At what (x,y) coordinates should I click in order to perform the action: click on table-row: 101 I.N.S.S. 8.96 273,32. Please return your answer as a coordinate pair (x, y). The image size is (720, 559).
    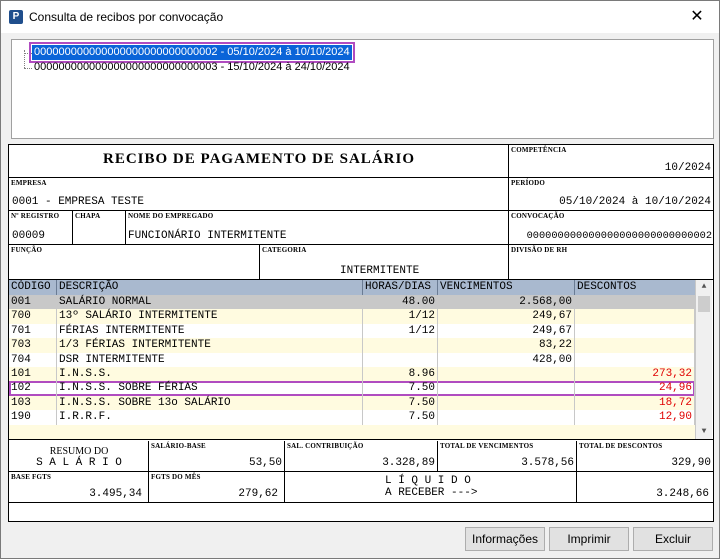
    Looking at the image, I should click on (352, 374).